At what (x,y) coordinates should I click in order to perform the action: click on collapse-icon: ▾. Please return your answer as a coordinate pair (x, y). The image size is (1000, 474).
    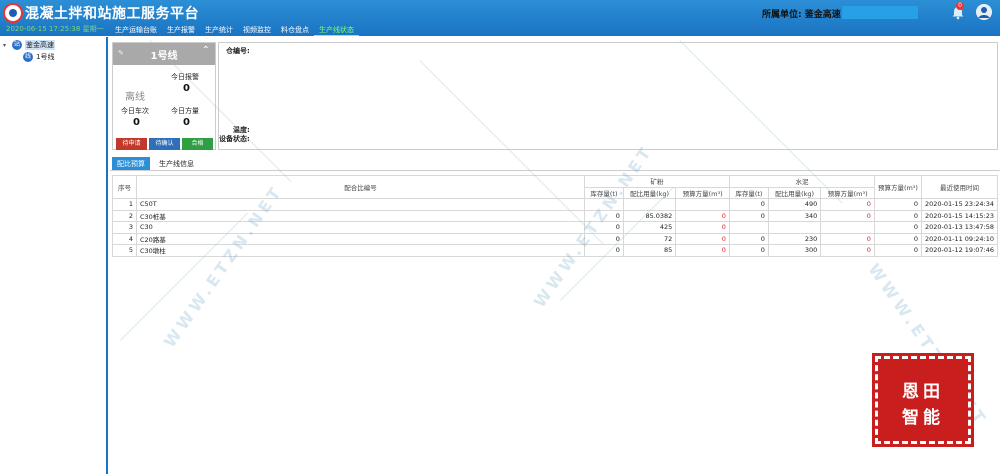
    Looking at the image, I should click on (6, 45).